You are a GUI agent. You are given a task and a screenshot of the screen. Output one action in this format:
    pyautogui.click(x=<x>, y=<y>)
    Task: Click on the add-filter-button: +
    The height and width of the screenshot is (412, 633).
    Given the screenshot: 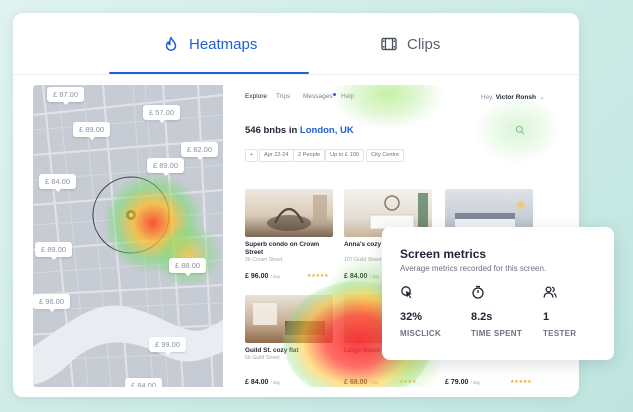 What is the action you would take?
    pyautogui.click(x=252, y=155)
    